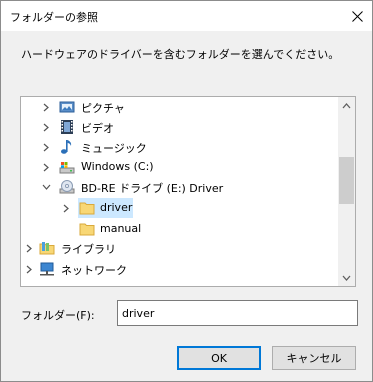 The height and width of the screenshot is (382, 373). Describe the element at coordinates (180, 127) in the screenshot. I see `tree-item-videos: ビデオ` at that location.